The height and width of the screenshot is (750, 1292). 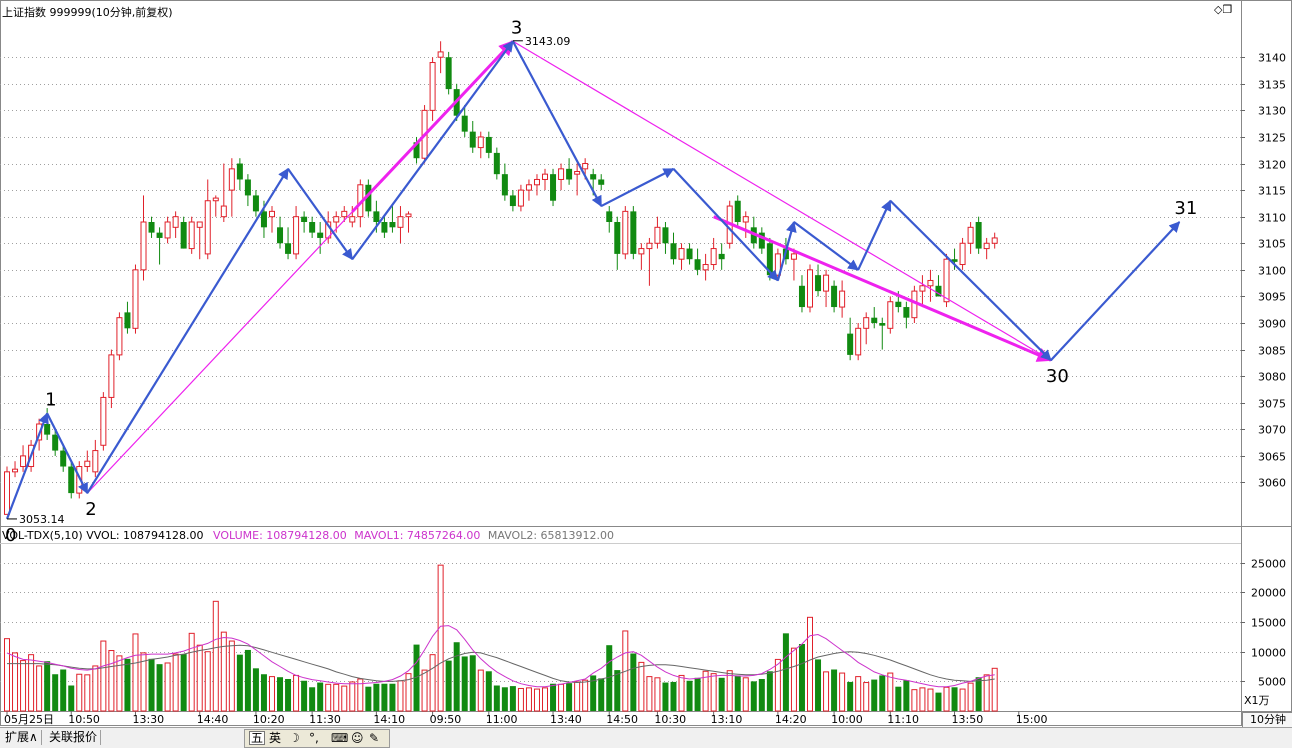 I want to click on moon-icon: ☽, so click(x=294, y=738).